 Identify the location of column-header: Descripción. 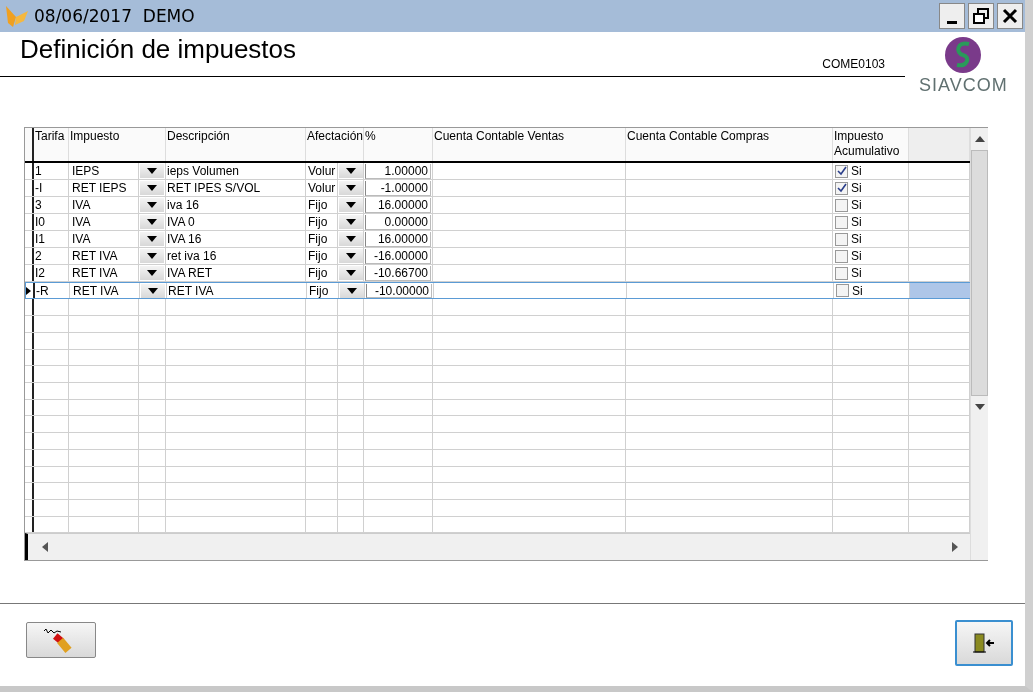
(236, 145).